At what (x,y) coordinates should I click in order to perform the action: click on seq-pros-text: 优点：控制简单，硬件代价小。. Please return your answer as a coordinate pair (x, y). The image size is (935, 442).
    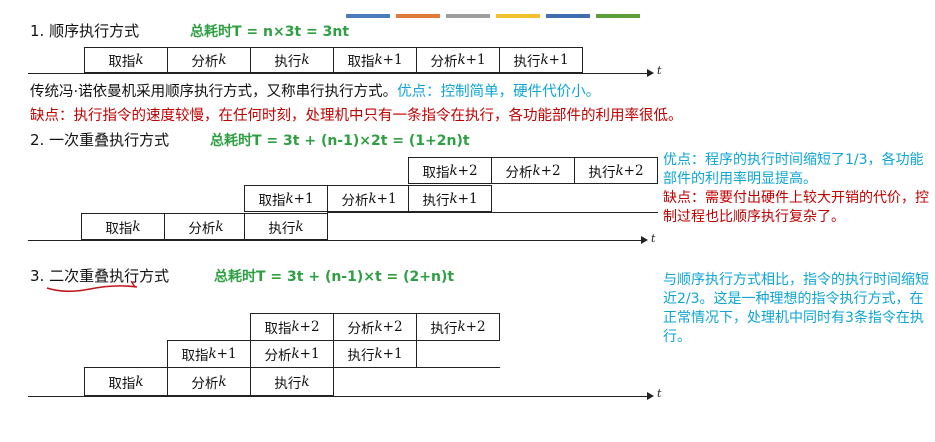
    Looking at the image, I should click on (499, 92).